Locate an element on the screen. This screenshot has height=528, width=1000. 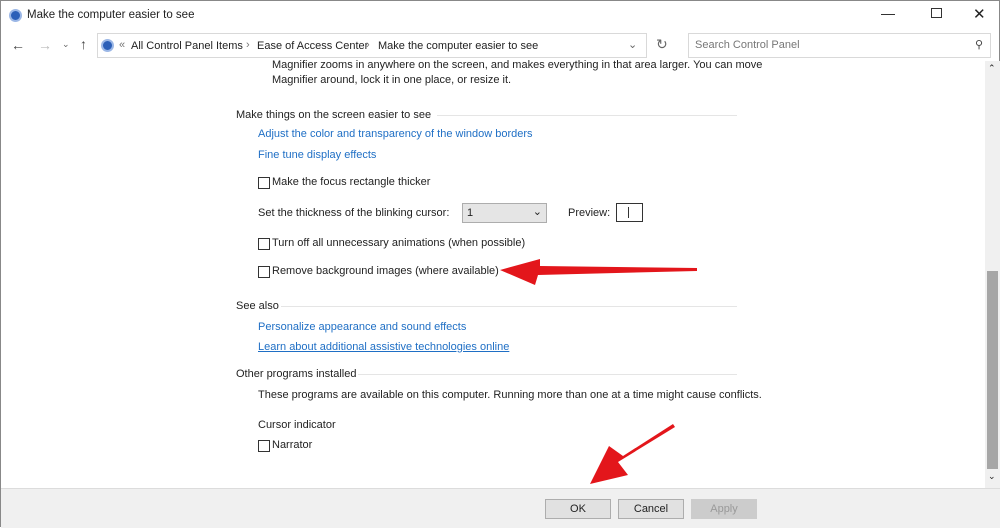
arrow-to-ok-button is located at coordinates (632, 454).